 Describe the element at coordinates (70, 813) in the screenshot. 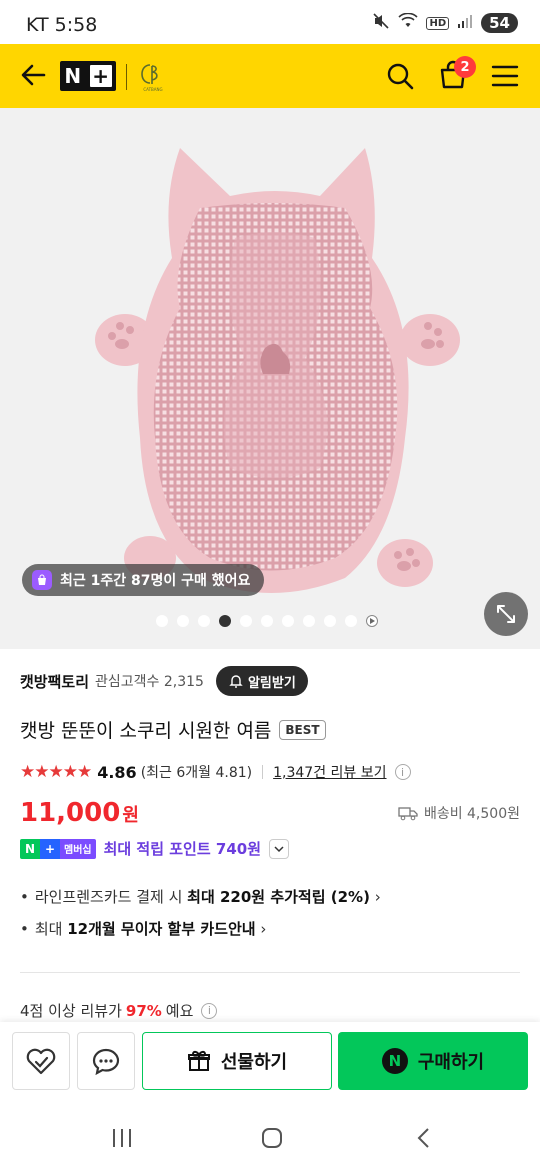

I see `price-value: 11,000` at that location.